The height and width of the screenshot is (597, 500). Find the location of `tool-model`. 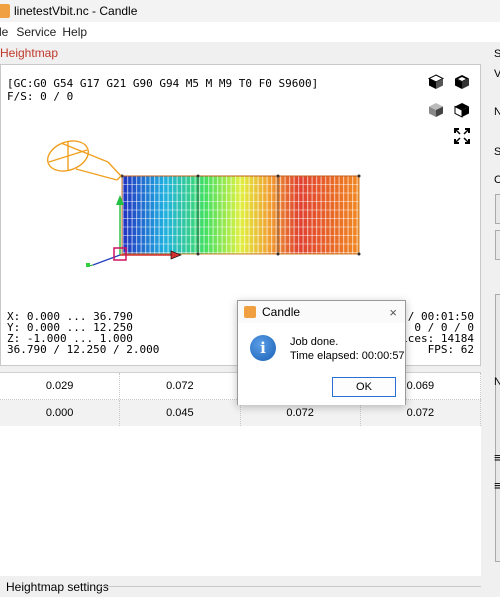

tool-model is located at coordinates (84, 160).